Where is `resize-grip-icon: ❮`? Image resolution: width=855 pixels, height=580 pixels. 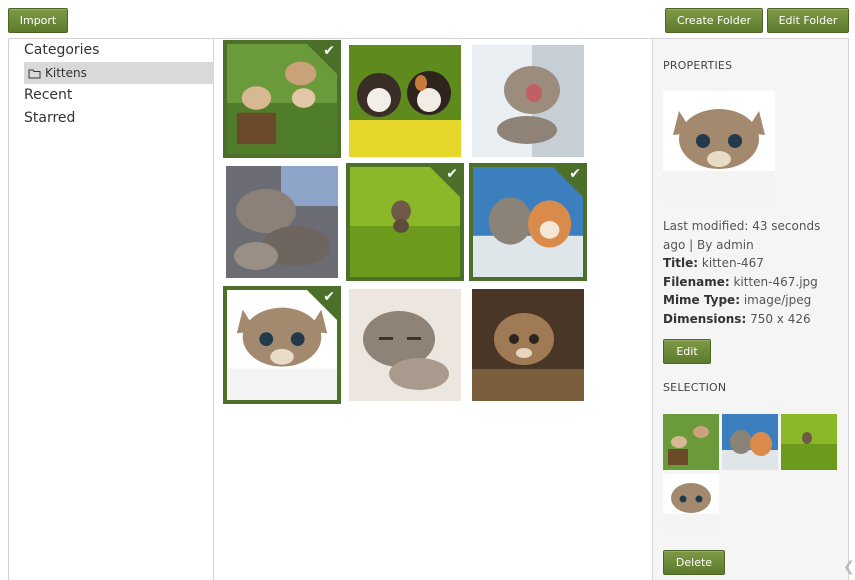
resize-grip-icon: ❮ is located at coordinates (849, 567).